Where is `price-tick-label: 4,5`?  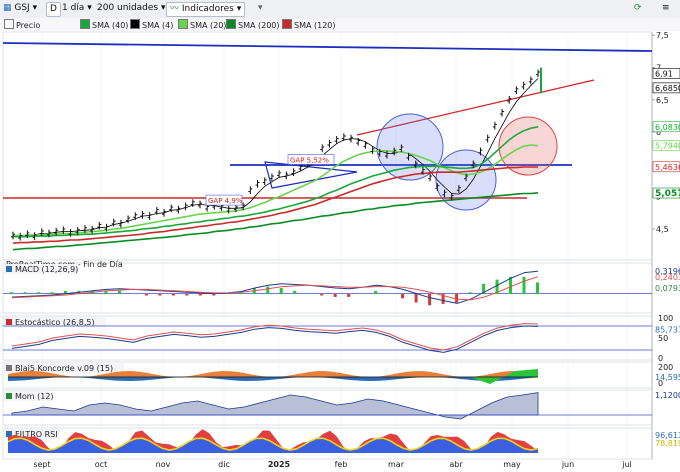 price-tick-label: 4,5 is located at coordinates (662, 229).